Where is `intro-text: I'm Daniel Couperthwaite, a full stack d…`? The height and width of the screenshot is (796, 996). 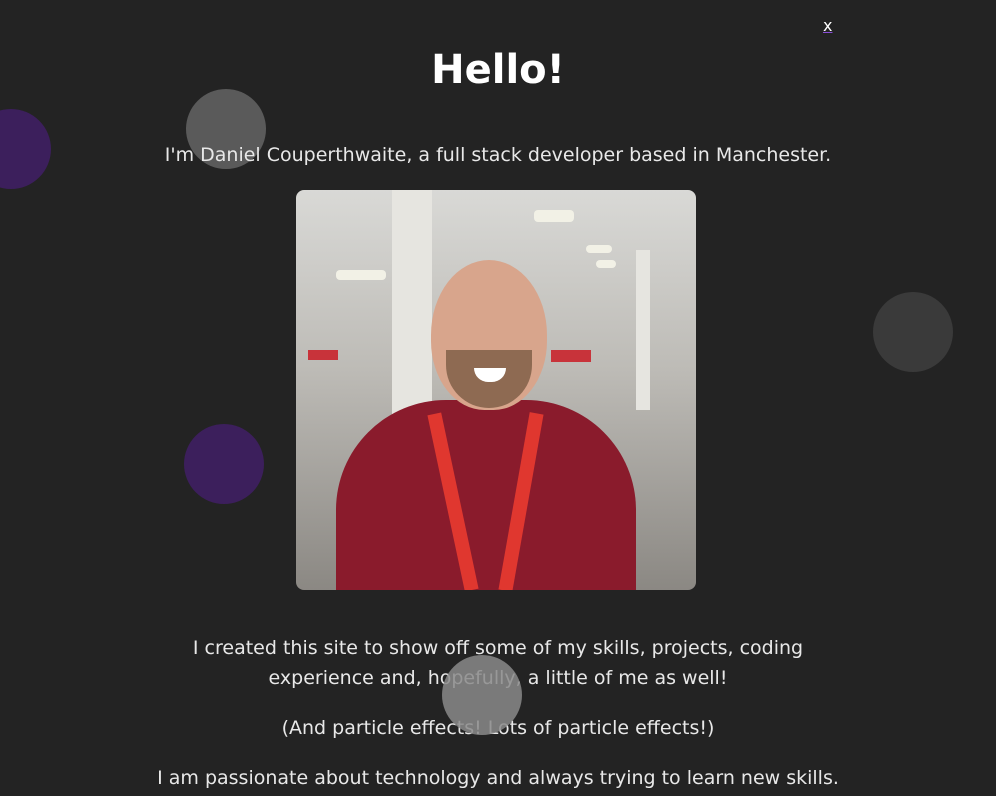
intro-text: I'm Daniel Couperthwaite, a full stack d… is located at coordinates (498, 155).